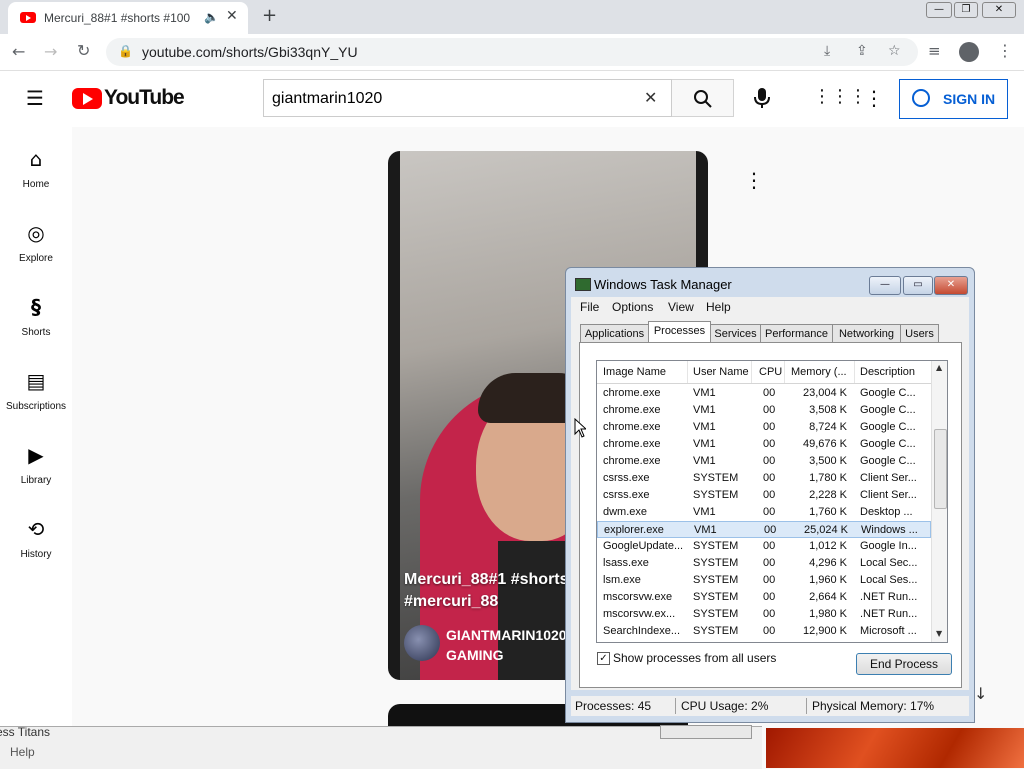  Describe the element at coordinates (36, 244) in the screenshot. I see `nav-item-explore: ◎ Explore` at that location.